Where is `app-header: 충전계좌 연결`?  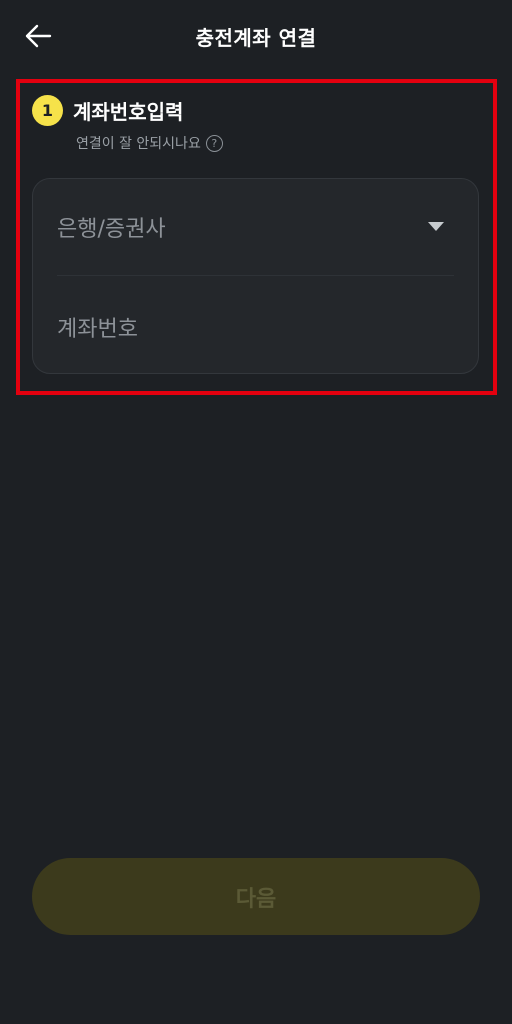 app-header: 충전계좌 연결 is located at coordinates (256, 36).